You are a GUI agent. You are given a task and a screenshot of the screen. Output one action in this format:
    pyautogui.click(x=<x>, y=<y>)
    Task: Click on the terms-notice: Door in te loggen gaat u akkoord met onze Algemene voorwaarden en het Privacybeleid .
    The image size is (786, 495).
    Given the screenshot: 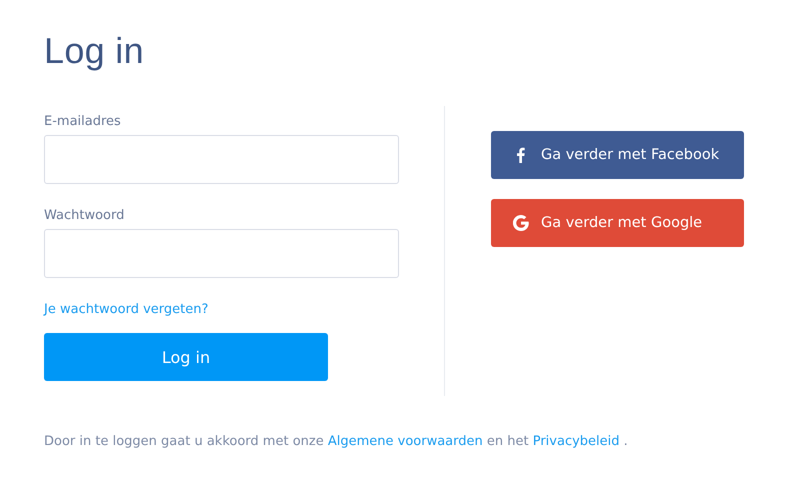 What is the action you would take?
    pyautogui.click(x=336, y=441)
    